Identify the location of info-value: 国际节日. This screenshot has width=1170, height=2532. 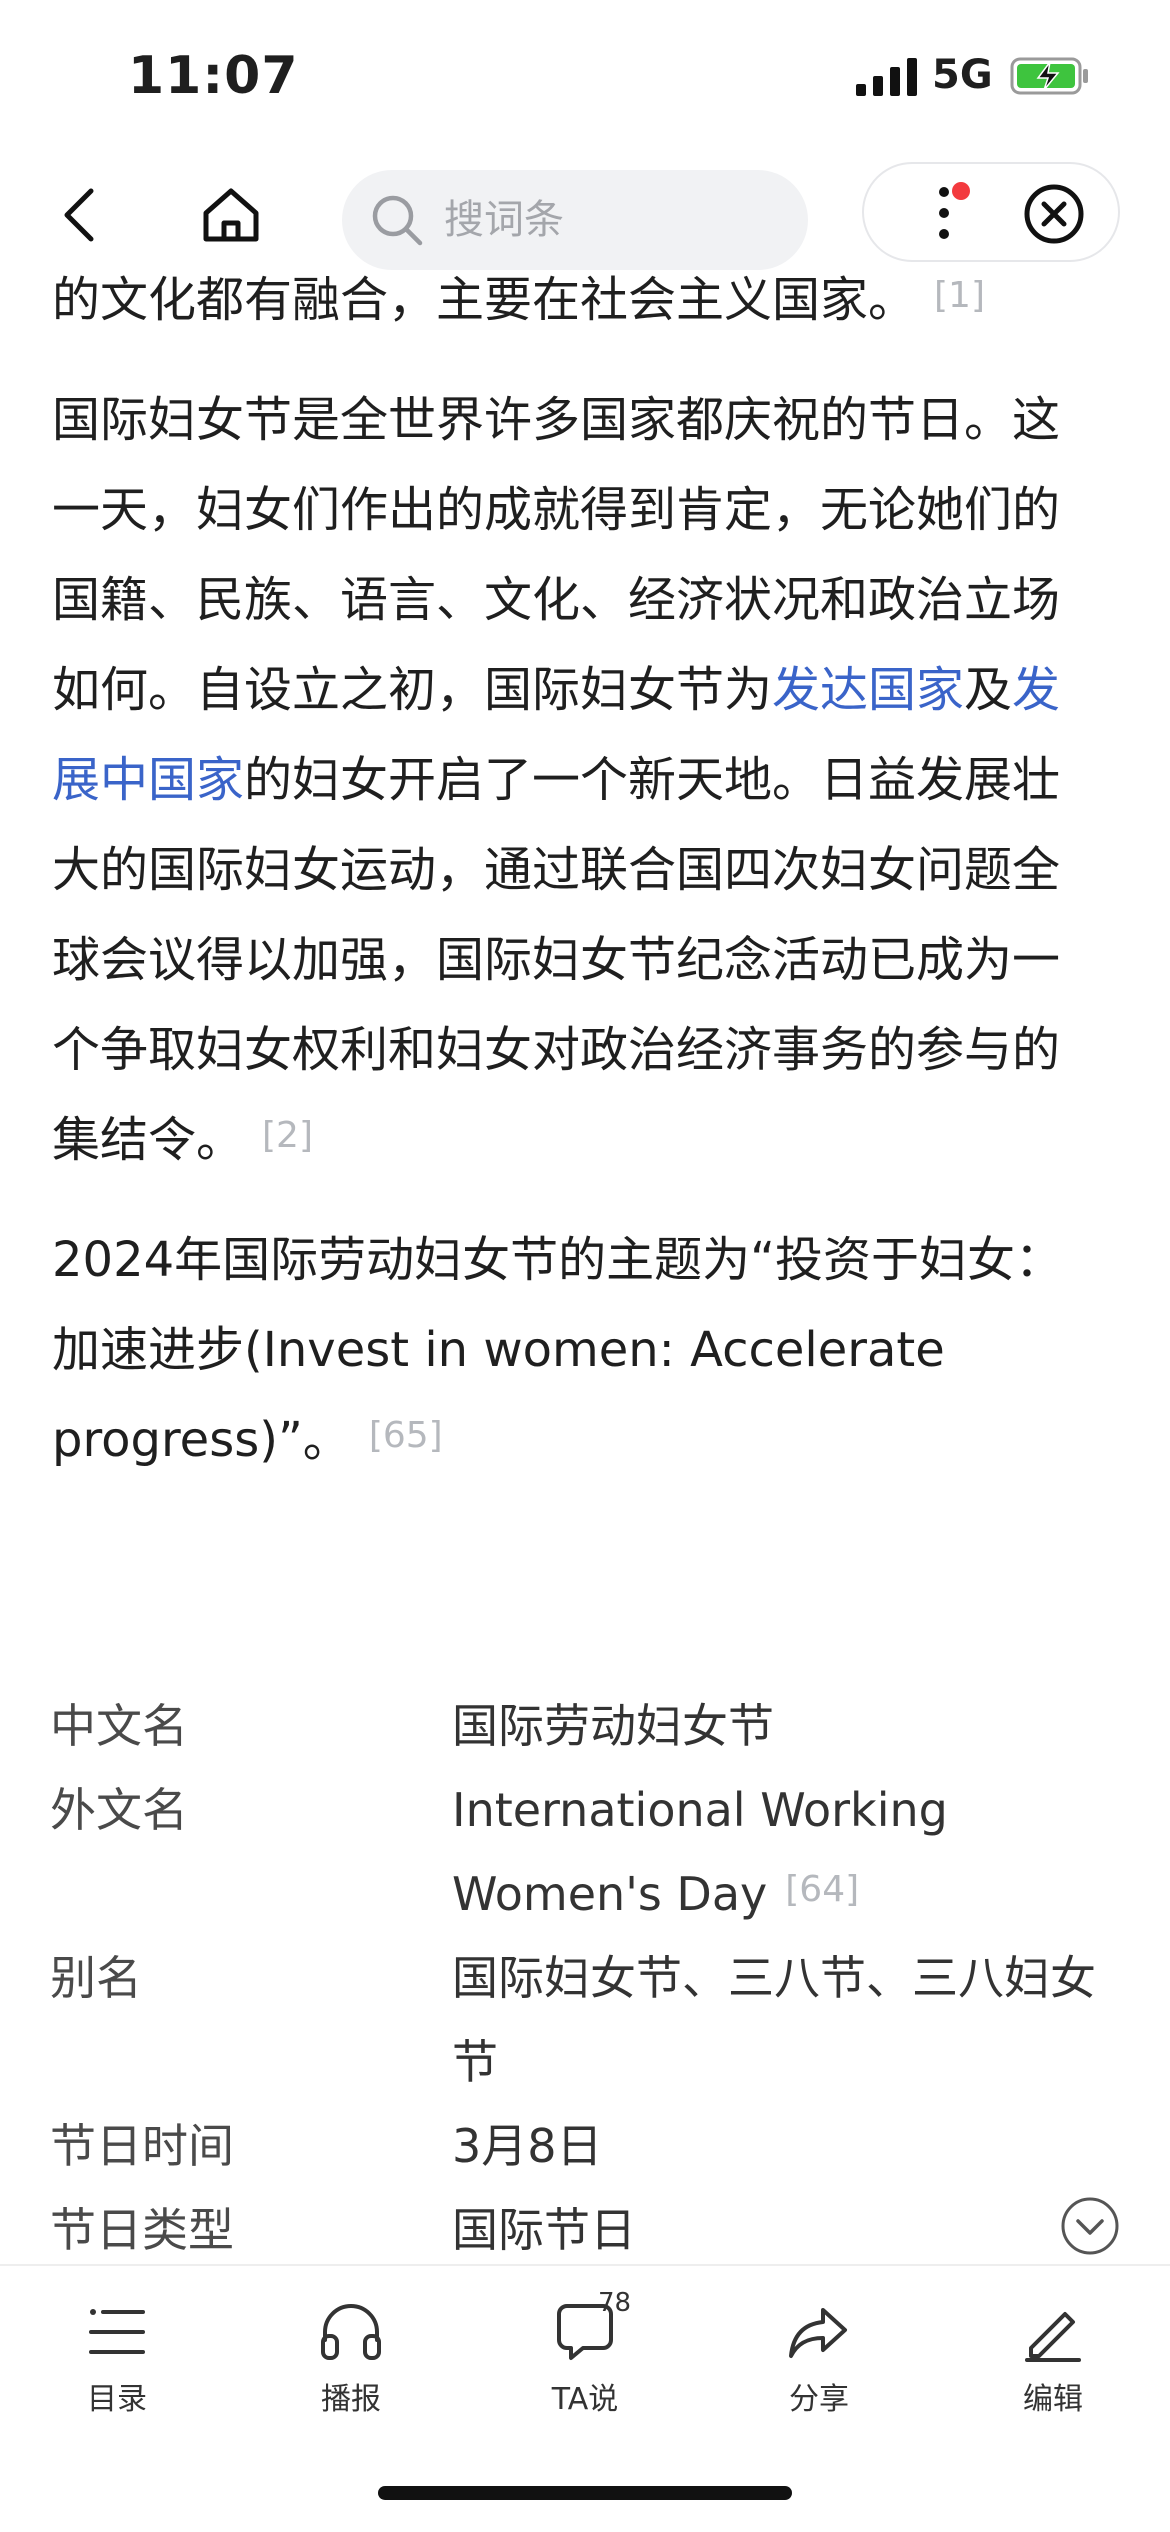
(544, 2230).